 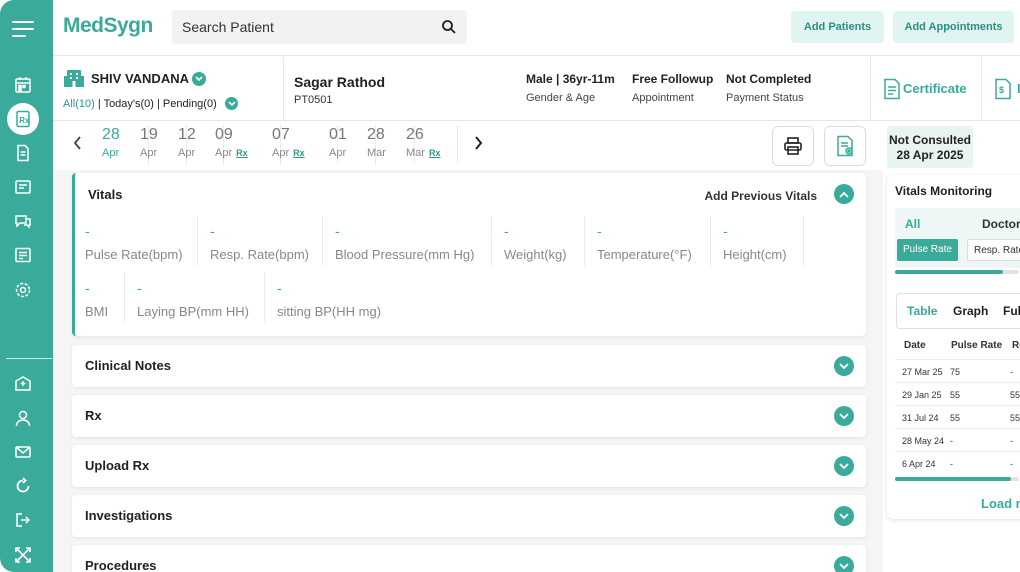 I want to click on document-icon, so click(x=23, y=153).